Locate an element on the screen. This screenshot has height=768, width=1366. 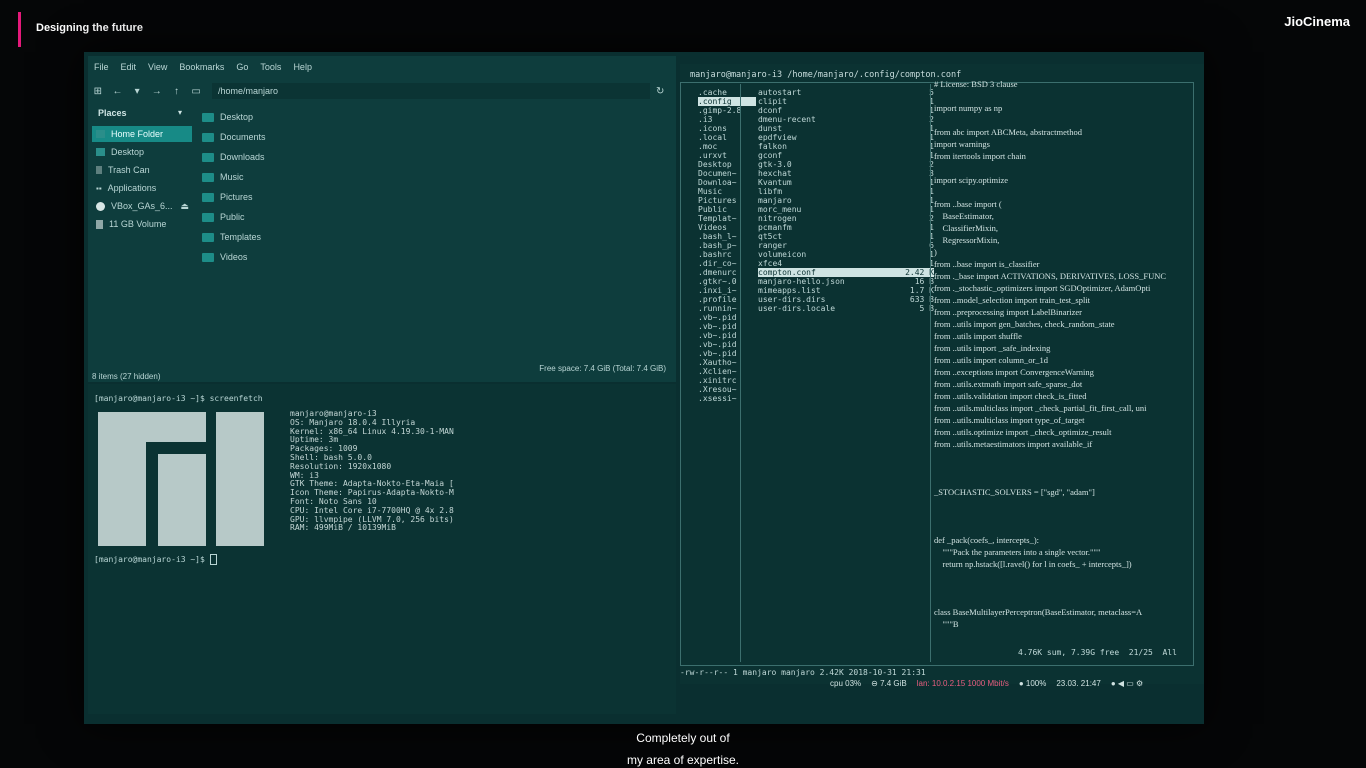
list-item: .profile is located at coordinates (727, 299).